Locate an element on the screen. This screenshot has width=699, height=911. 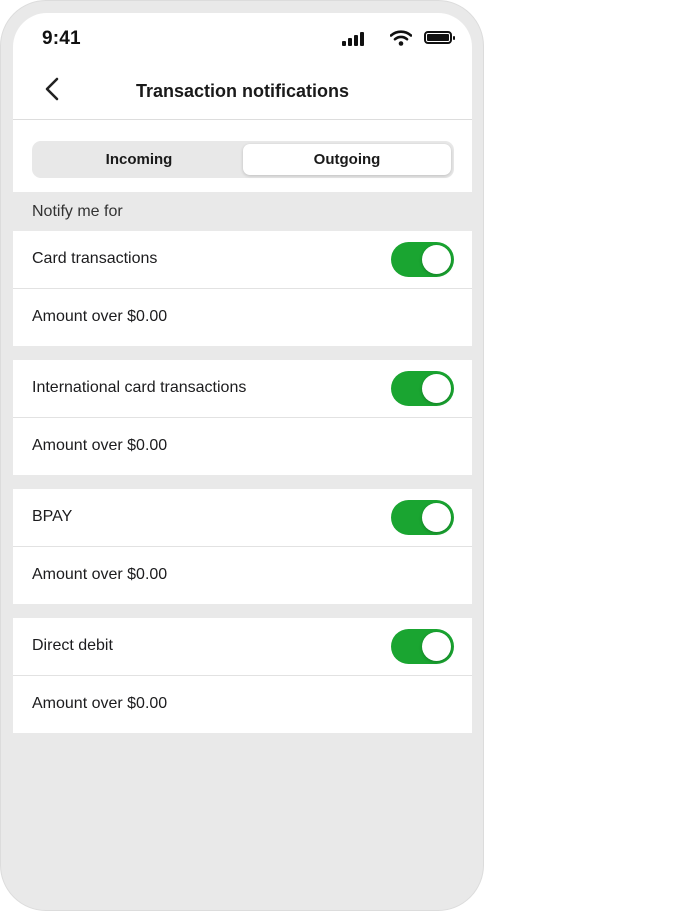
toggle-row: International card transactions is located at coordinates (242, 388).